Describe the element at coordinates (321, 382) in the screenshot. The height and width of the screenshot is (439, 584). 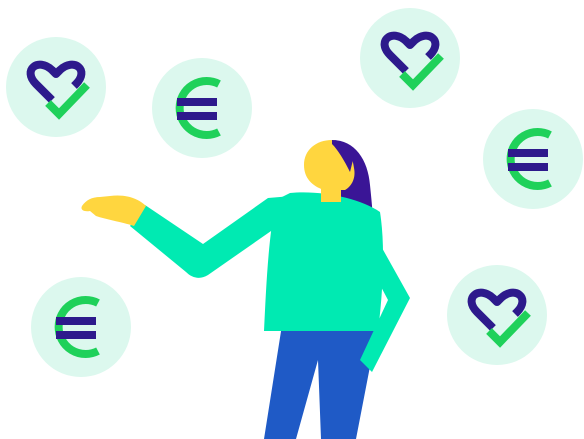
I see `pants` at that location.